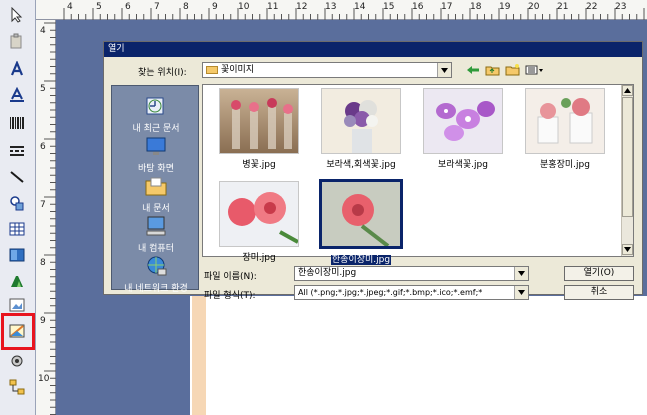 The height and width of the screenshot is (415, 647). Describe the element at coordinates (17, 281) in the screenshot. I see `chart-icon` at that location.